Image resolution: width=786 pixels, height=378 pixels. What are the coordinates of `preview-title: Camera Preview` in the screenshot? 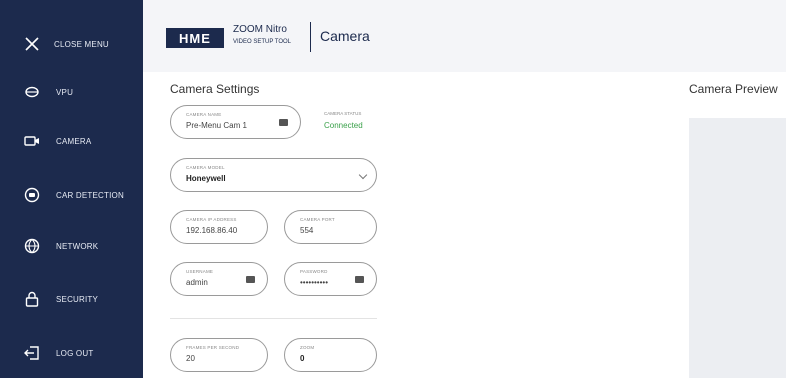 It's located at (733, 89).